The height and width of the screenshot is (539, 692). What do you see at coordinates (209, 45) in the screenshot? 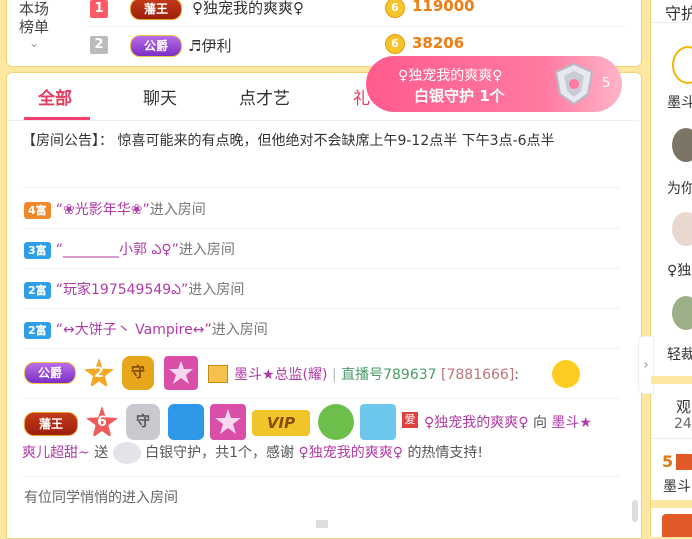
I see `ranking-user-name: ♬伊利` at bounding box center [209, 45].